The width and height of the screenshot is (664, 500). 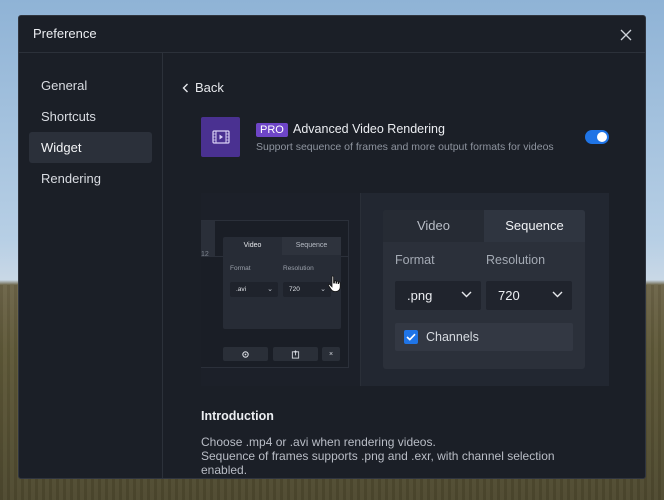 I want to click on export-icon, so click(x=295, y=354).